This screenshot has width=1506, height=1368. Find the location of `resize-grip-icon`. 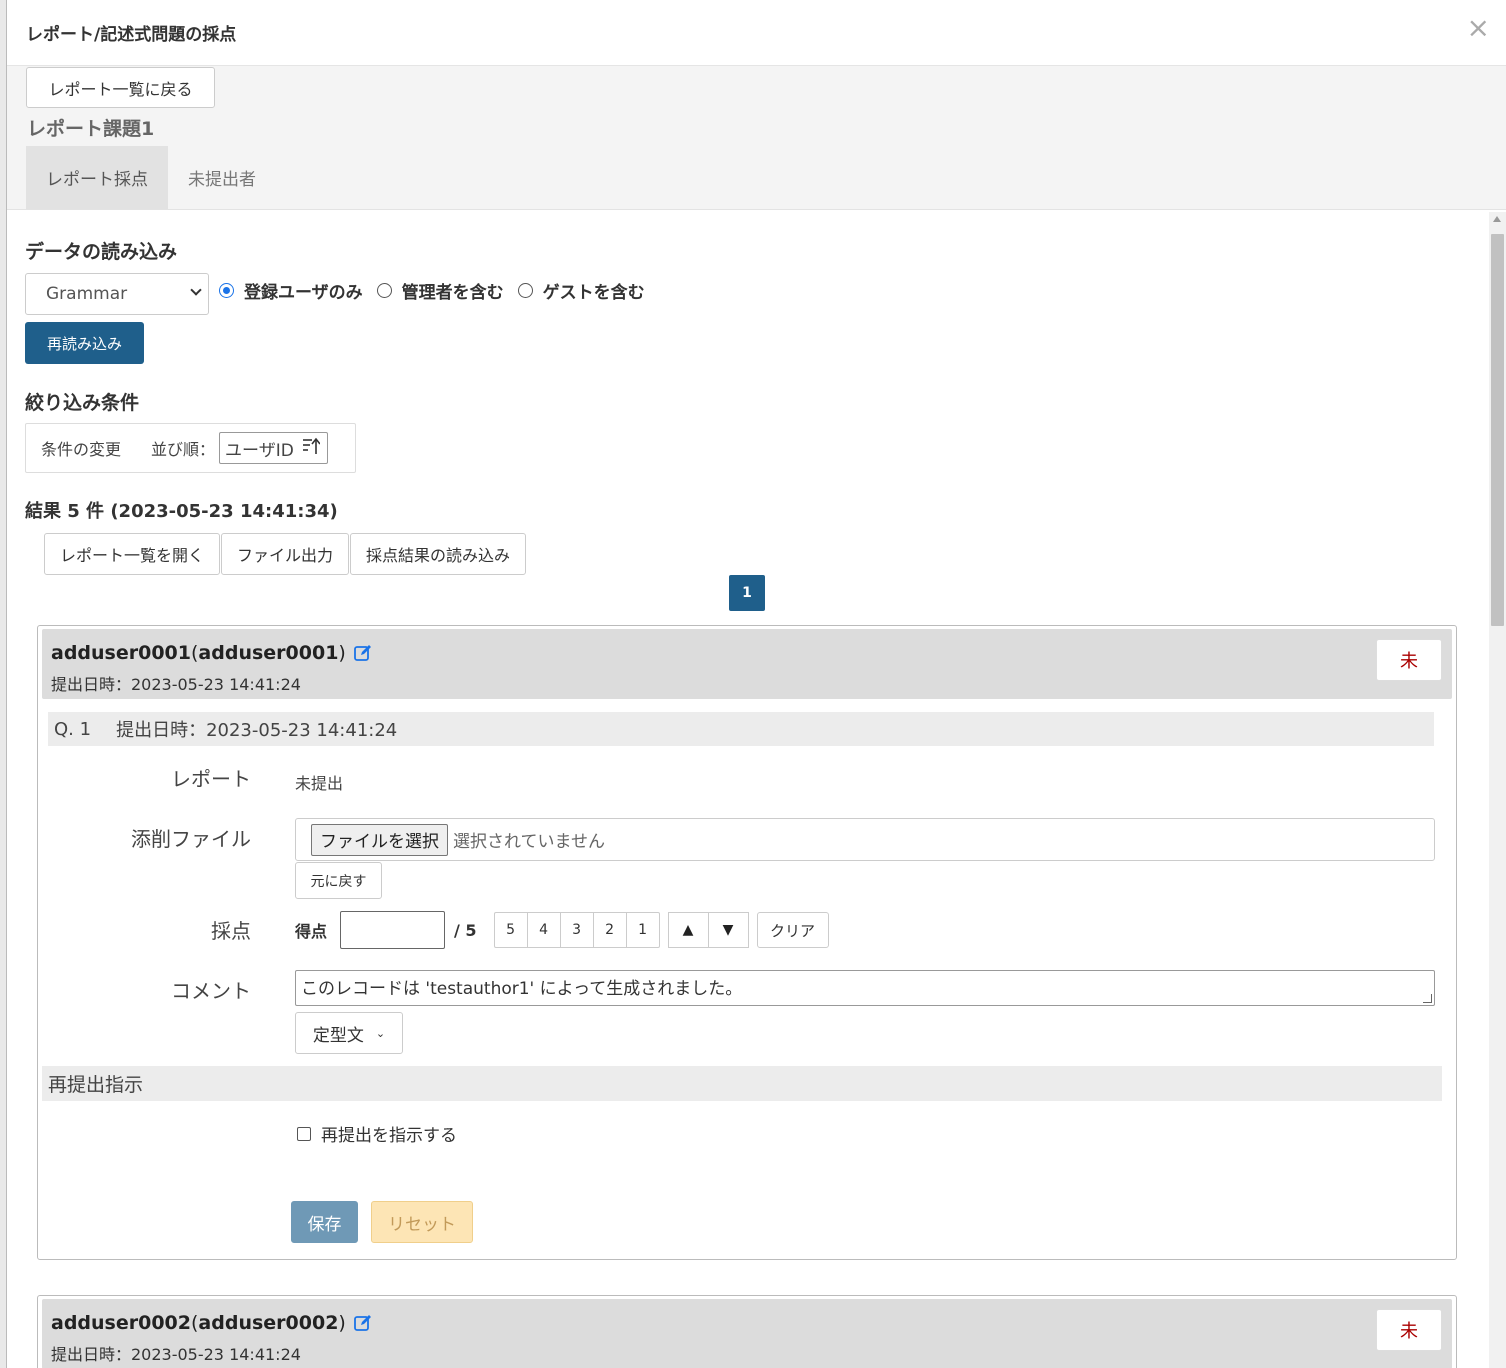

resize-grip-icon is located at coordinates (1427, 998).